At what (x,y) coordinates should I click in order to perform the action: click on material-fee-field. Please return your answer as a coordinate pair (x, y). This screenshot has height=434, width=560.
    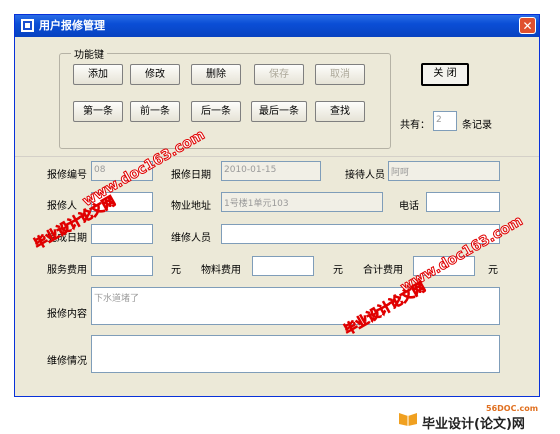
    Looking at the image, I should click on (283, 266).